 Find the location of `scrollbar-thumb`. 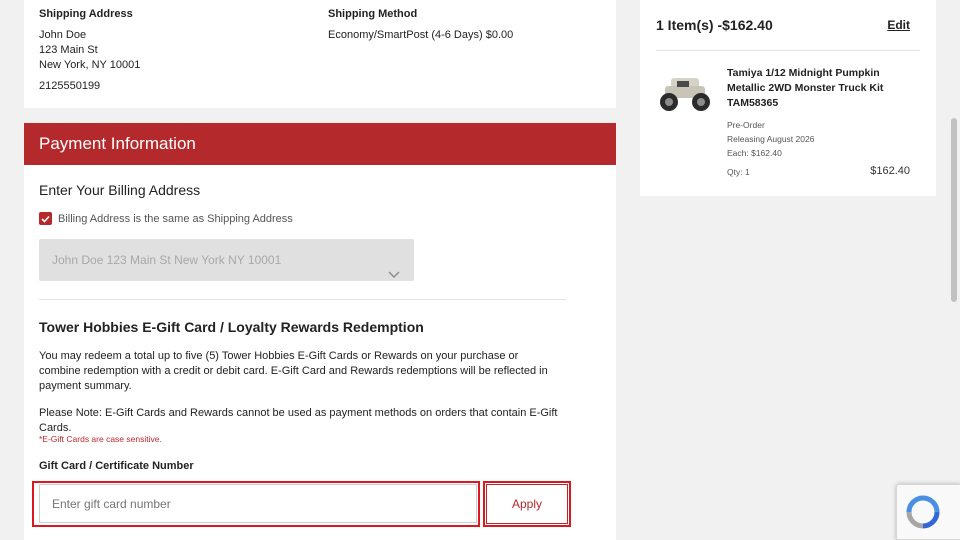

scrollbar-thumb is located at coordinates (954, 210).